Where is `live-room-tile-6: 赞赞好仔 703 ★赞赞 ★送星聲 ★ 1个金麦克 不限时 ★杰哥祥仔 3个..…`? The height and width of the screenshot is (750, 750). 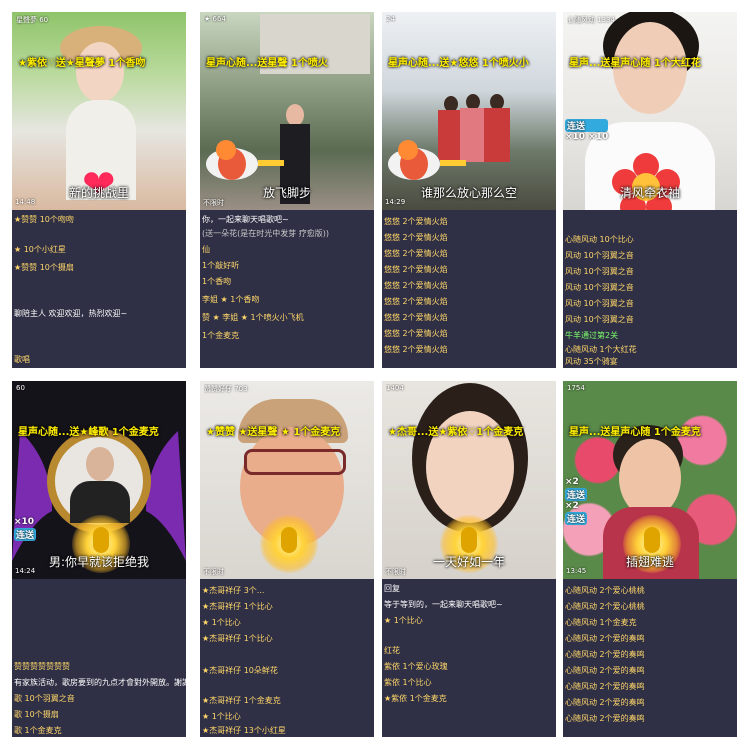
live-room-tile-6: 赞赞好仔 703 ★赞赞 ★送星聲 ★ 1个金麦克 不限时 ★杰哥祥仔 3个..… is located at coordinates (287, 559).